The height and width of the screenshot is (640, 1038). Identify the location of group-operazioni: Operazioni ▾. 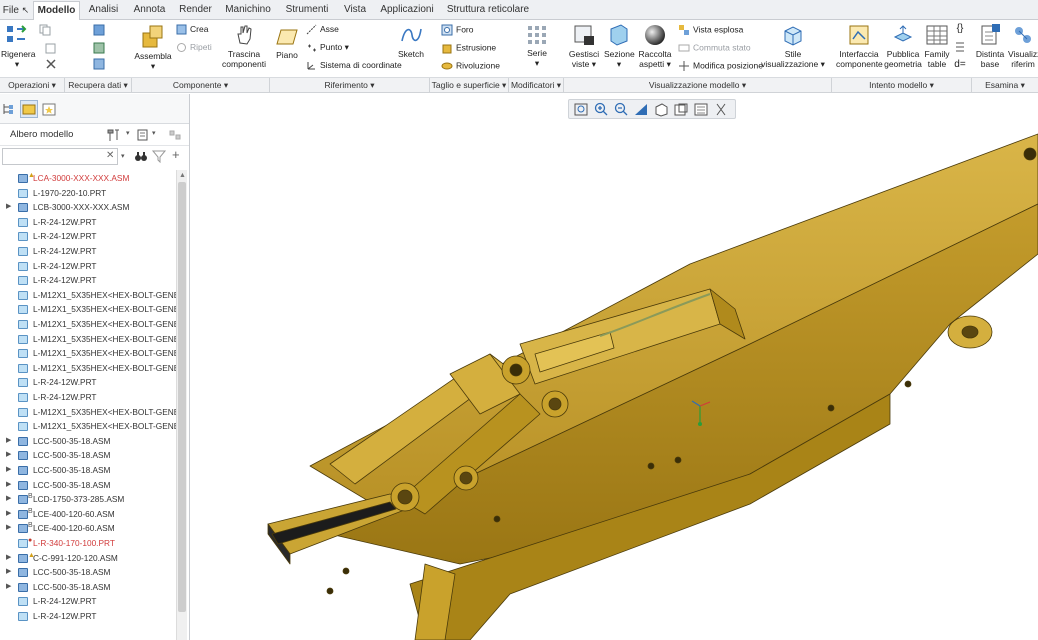
(32, 85).